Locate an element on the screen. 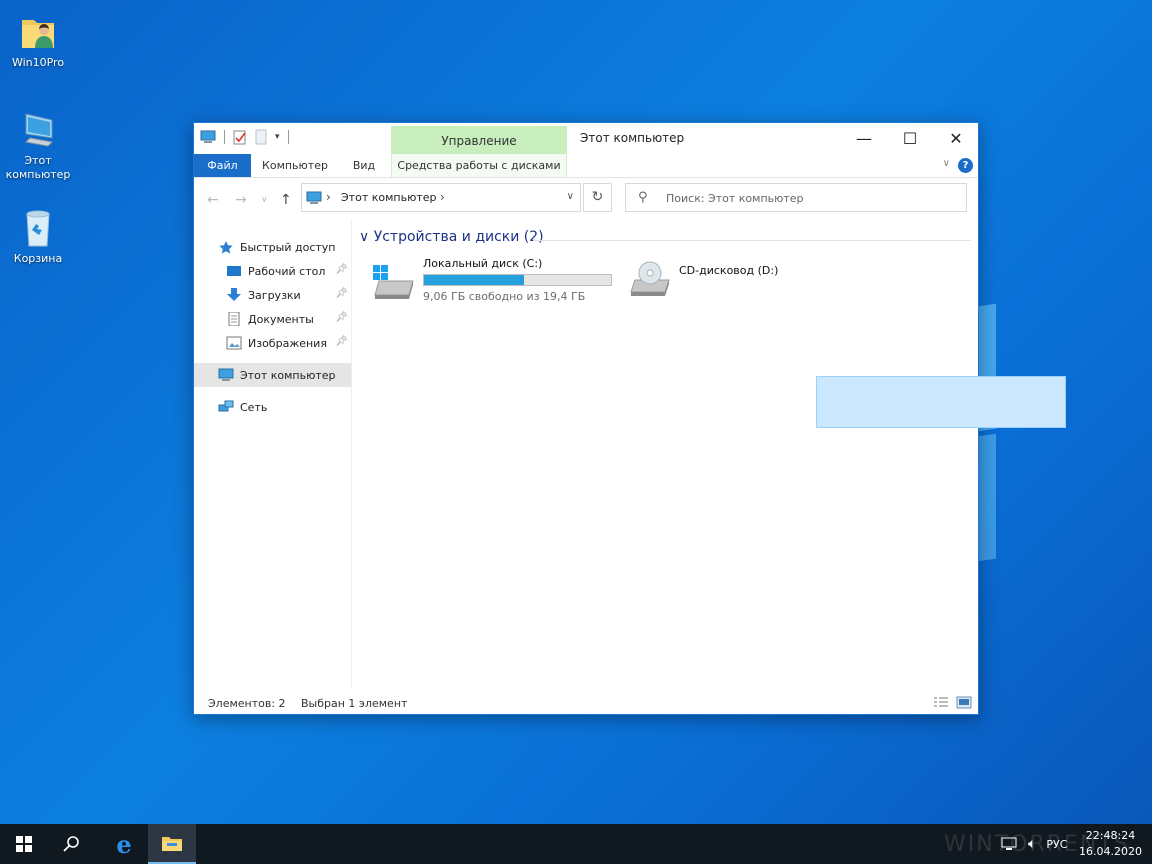 Image resolution: width=1152 pixels, height=864 pixels. start-button is located at coordinates (24, 844).